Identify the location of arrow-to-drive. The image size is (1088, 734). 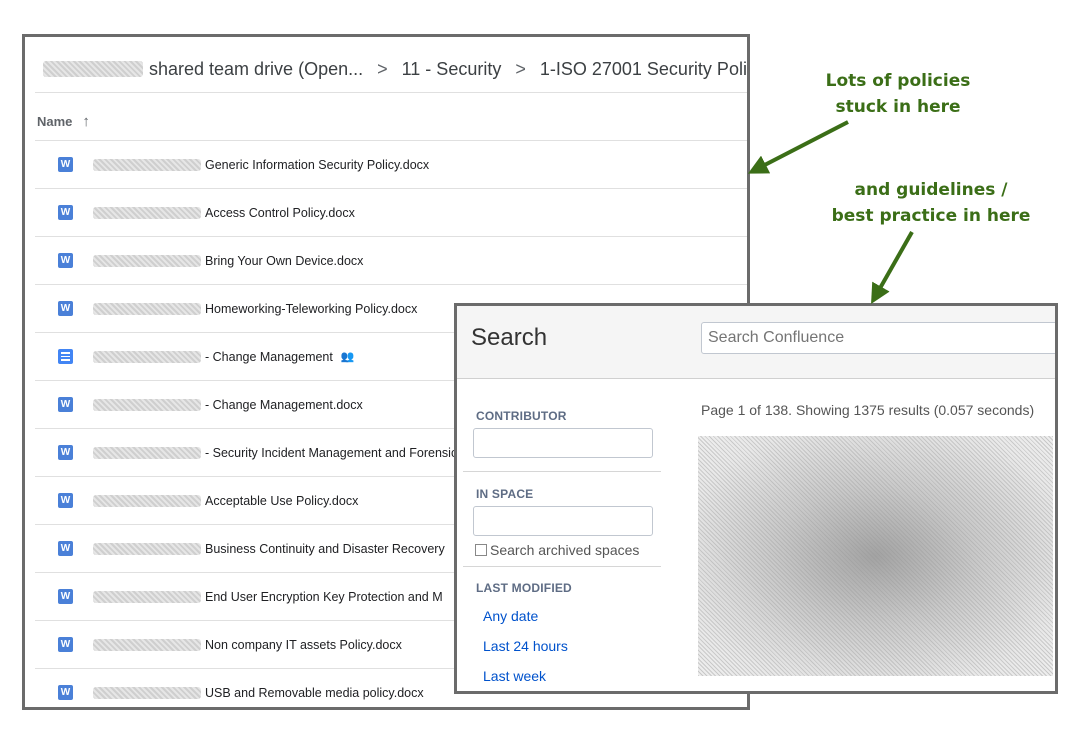
(798, 147).